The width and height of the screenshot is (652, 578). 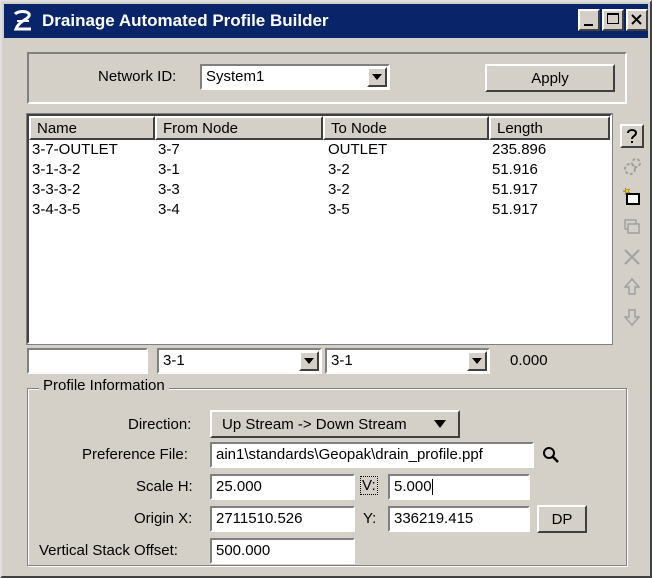 I want to click on from-node-value: 3-1, so click(x=174, y=360).